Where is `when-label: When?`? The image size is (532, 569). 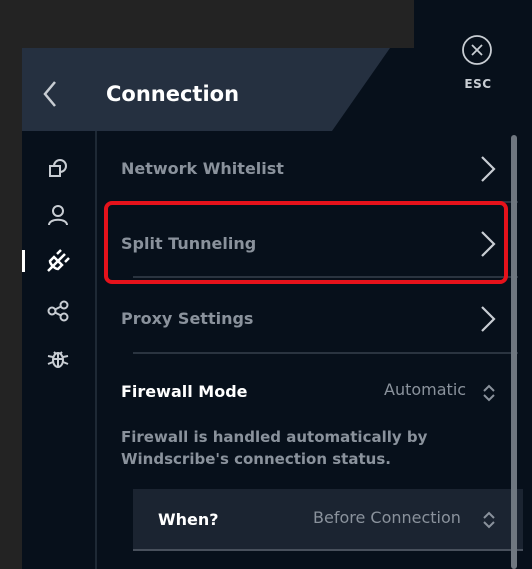
when-label: When? is located at coordinates (188, 519).